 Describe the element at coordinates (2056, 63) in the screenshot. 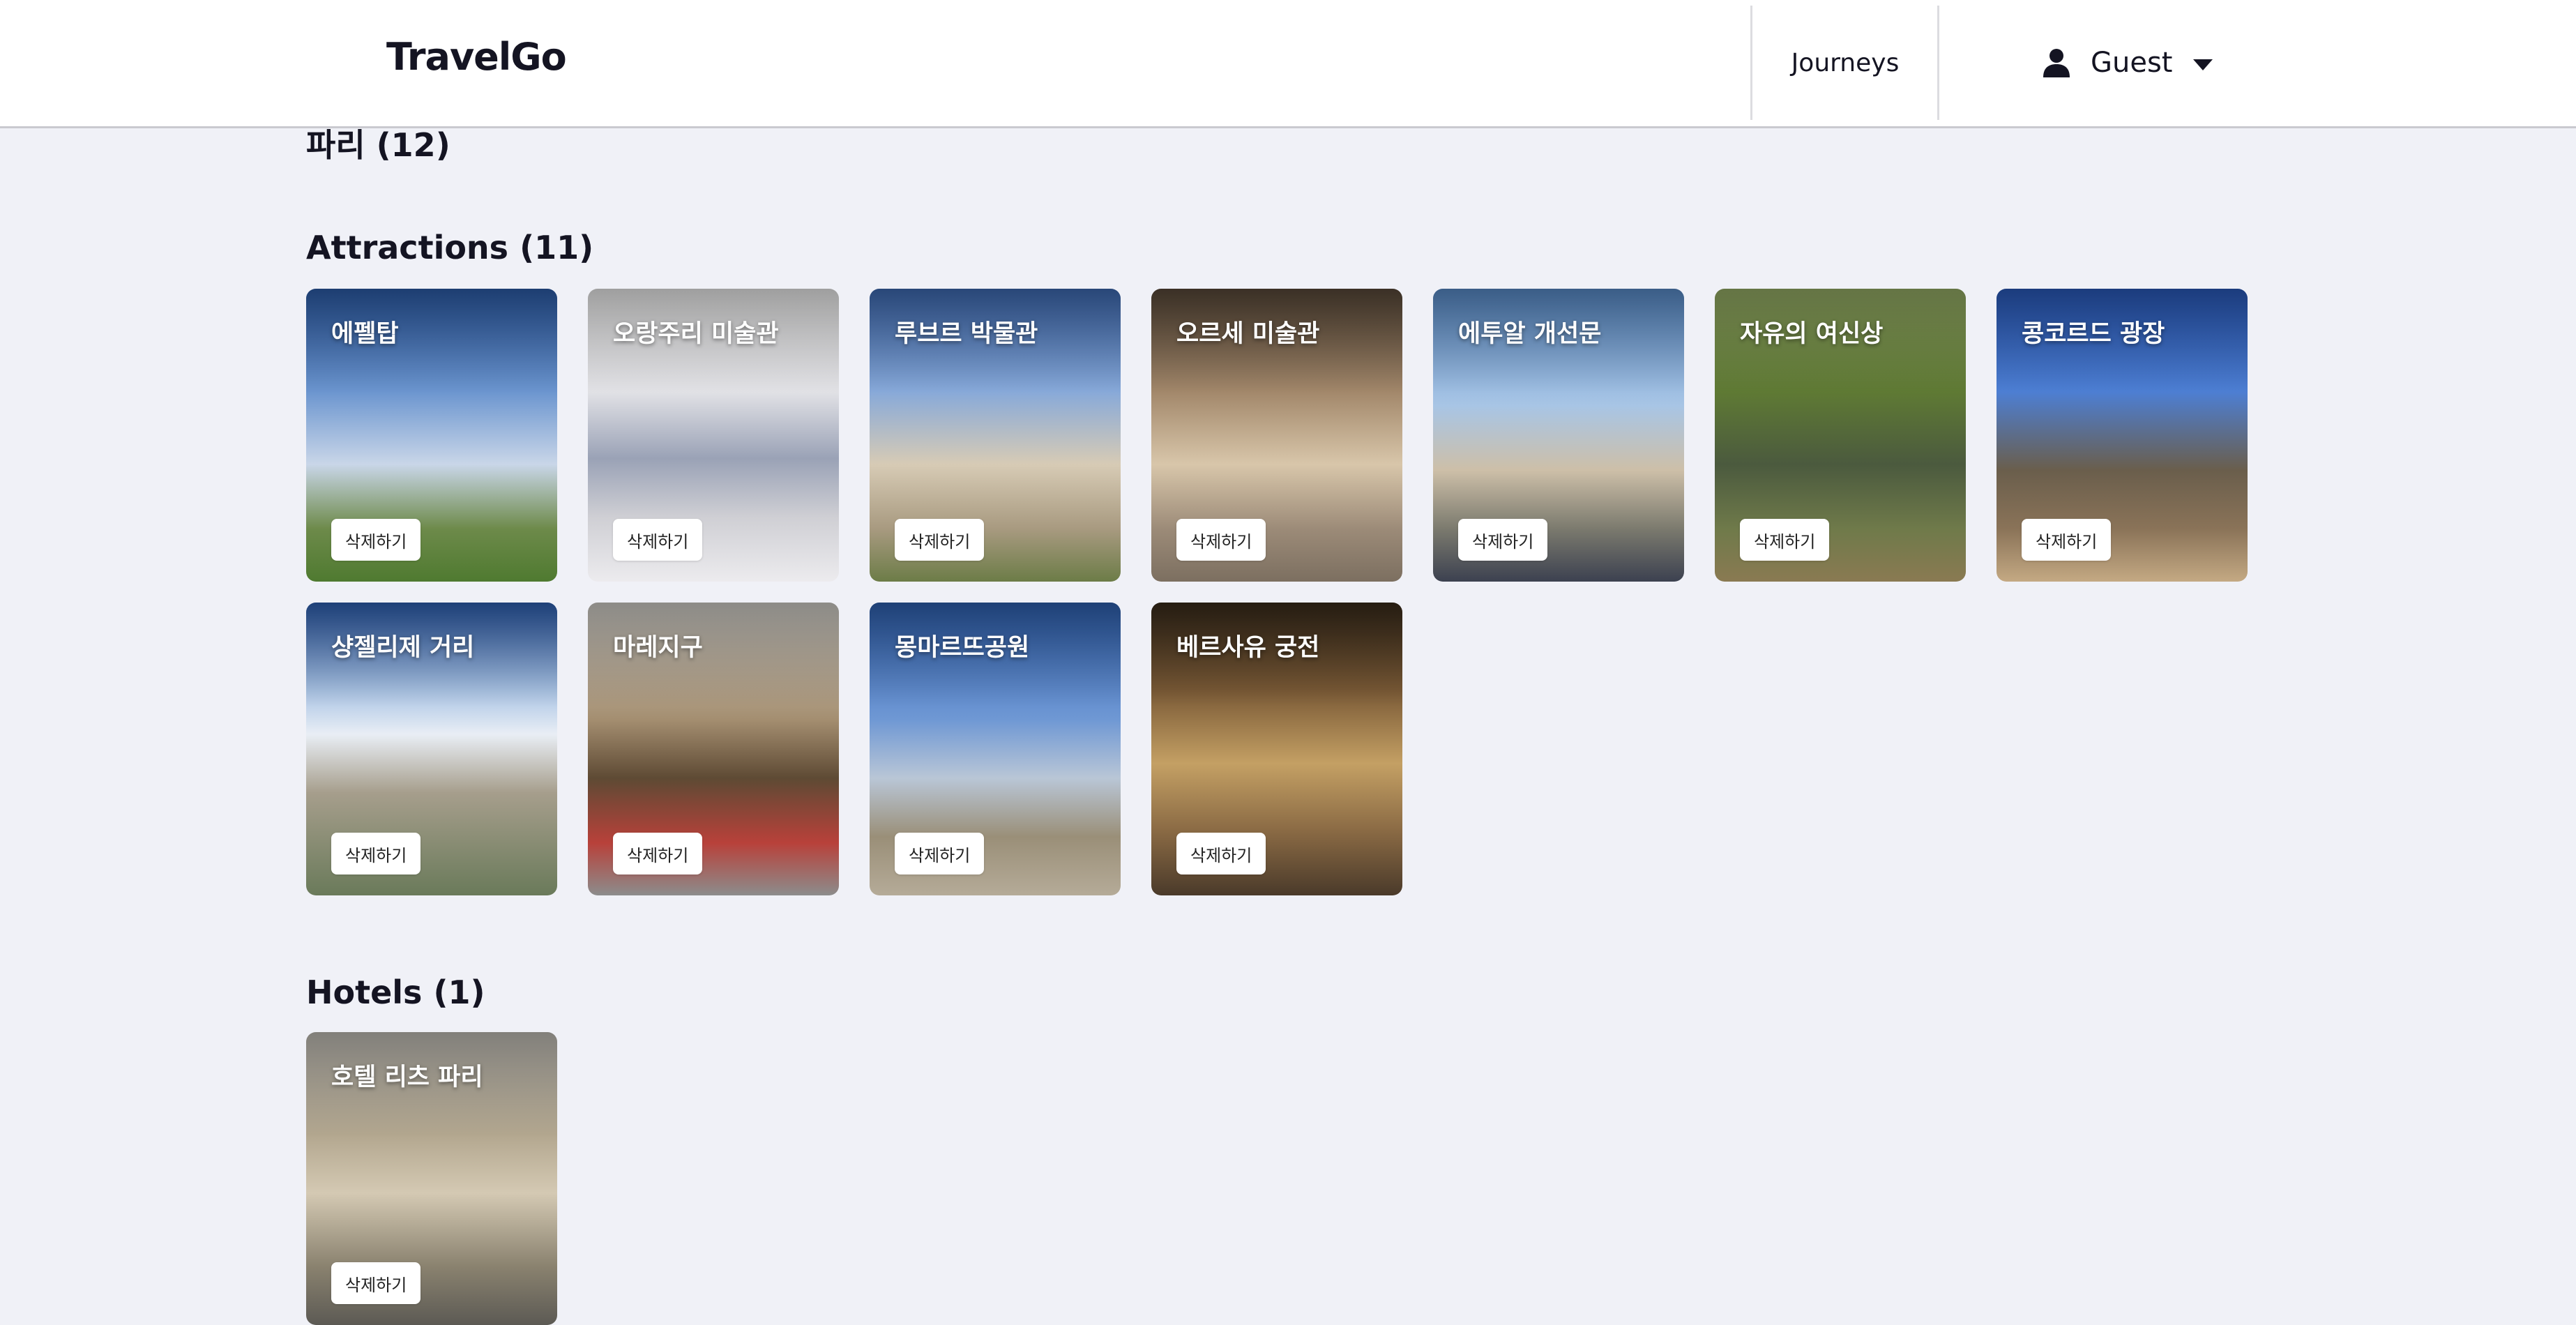

I see `user-icon` at that location.